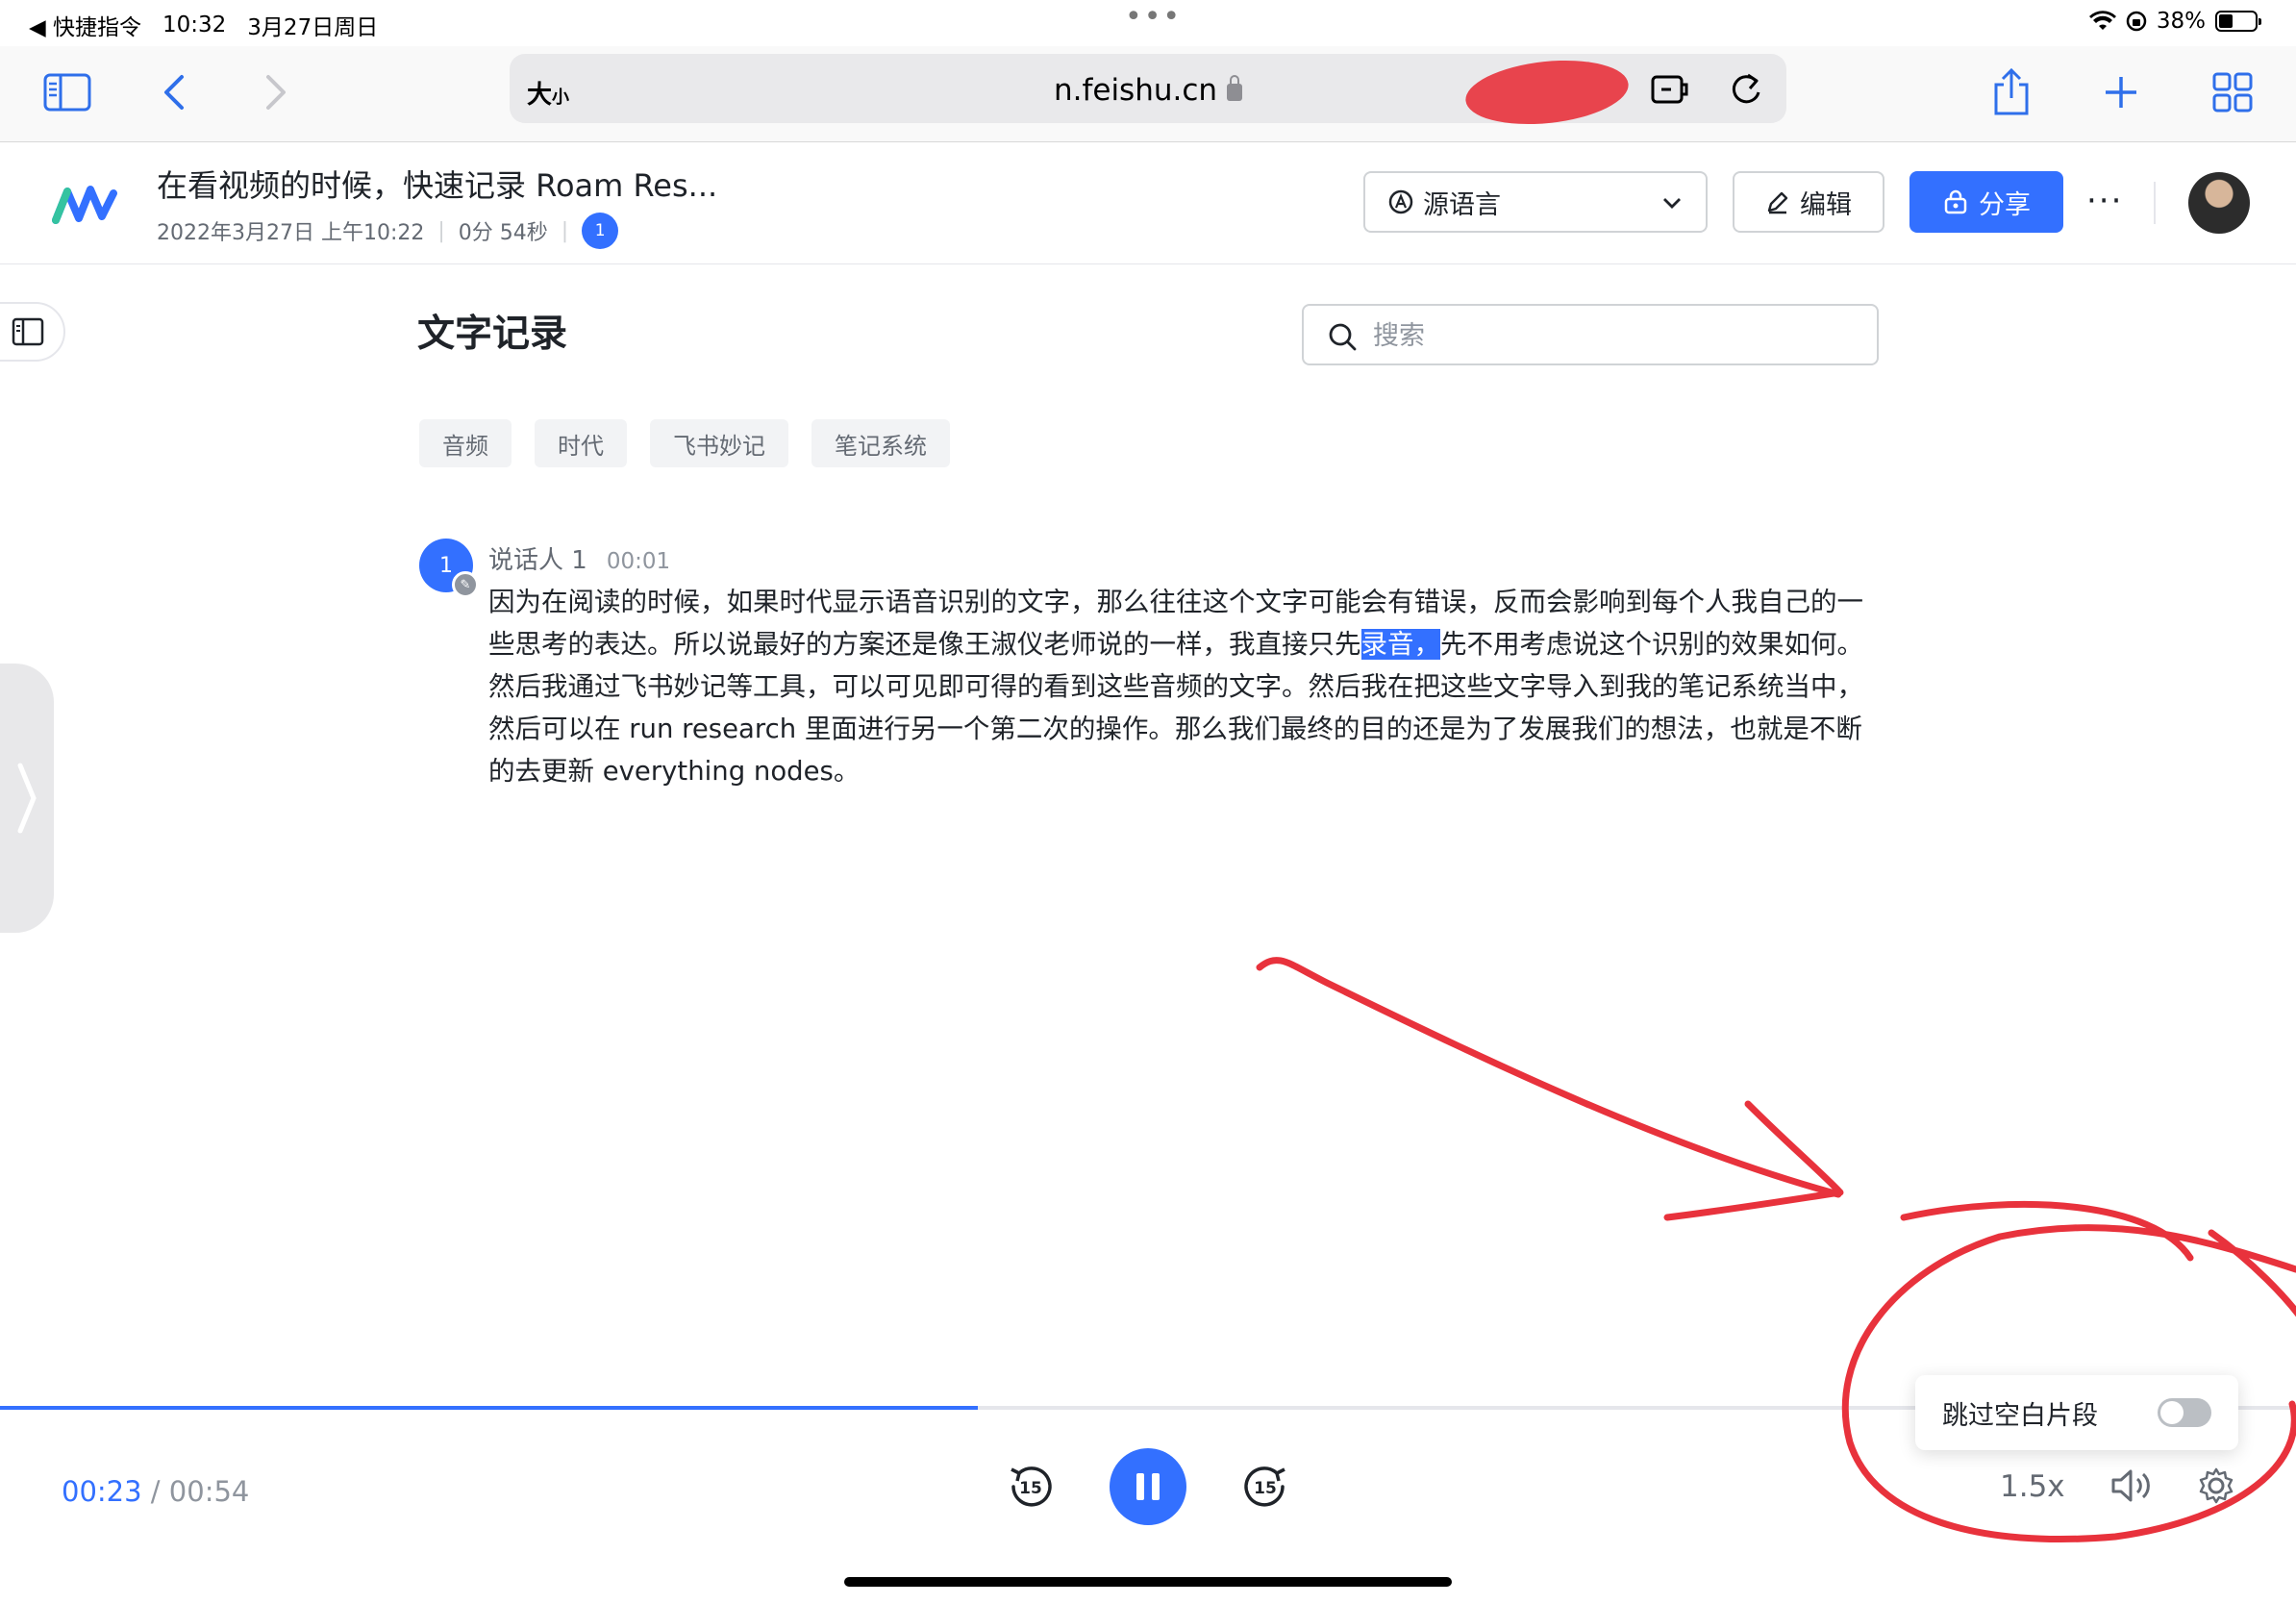 The height and width of the screenshot is (1604, 2296). What do you see at coordinates (85, 25) in the screenshot?
I see `back-to-app-link: ◀ 快捷指令` at bounding box center [85, 25].